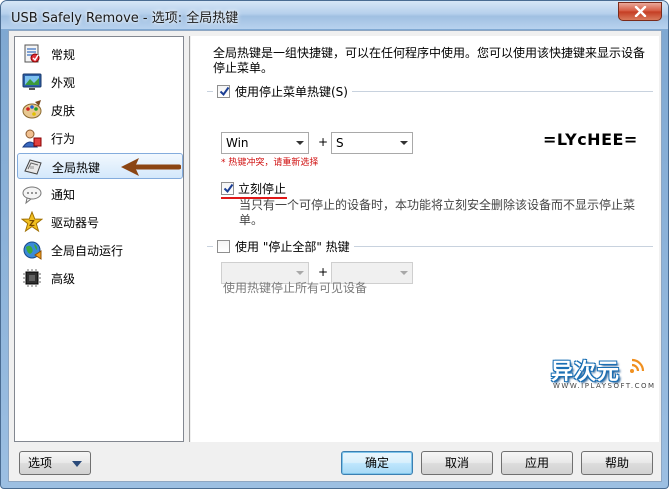  What do you see at coordinates (32, 109) in the screenshot?
I see `skin-palette-icon` at bounding box center [32, 109].